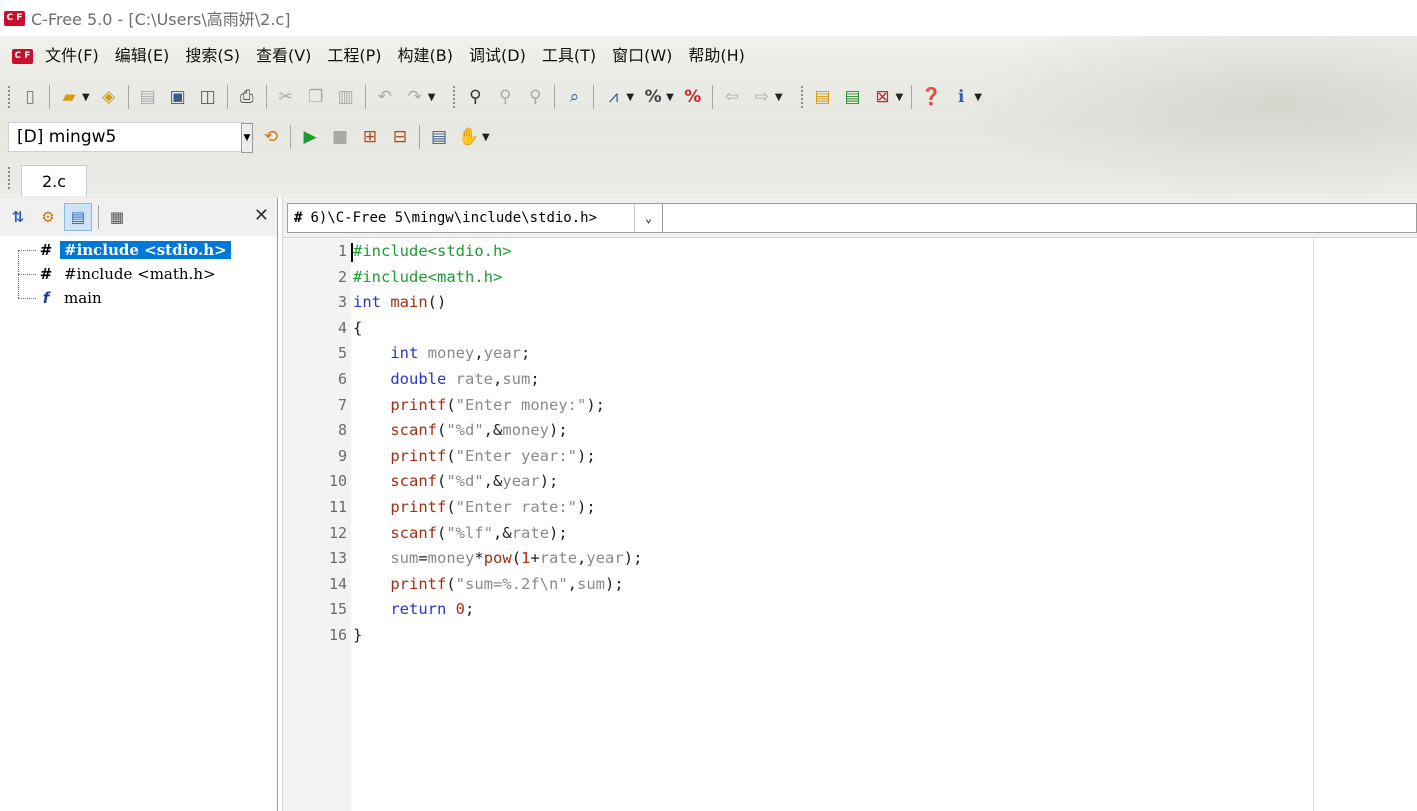 This screenshot has width=1417, height=811. Describe the element at coordinates (833, 354) in the screenshot. I see `code-line: int money,year;` at that location.